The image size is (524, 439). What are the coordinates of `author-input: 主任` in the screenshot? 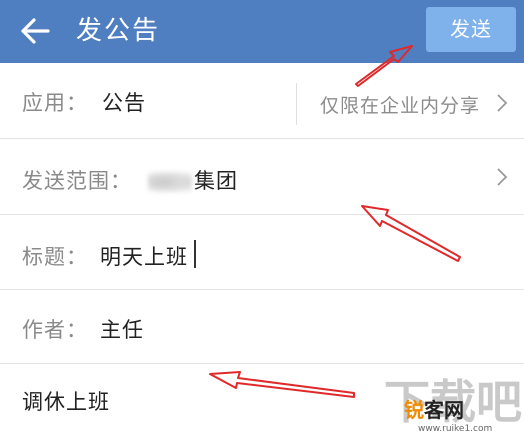 It's located at (122, 329).